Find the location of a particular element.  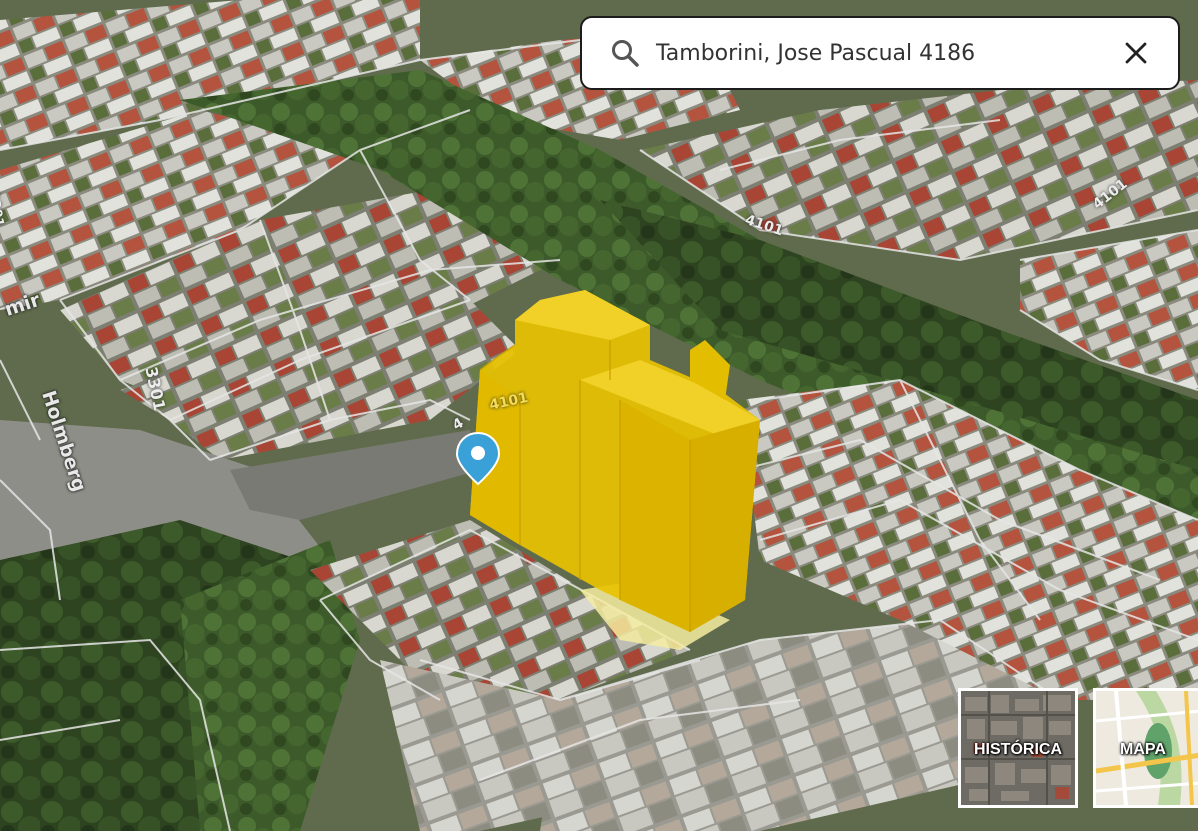

layer-mapa-label: MAPA is located at coordinates (1143, 749).